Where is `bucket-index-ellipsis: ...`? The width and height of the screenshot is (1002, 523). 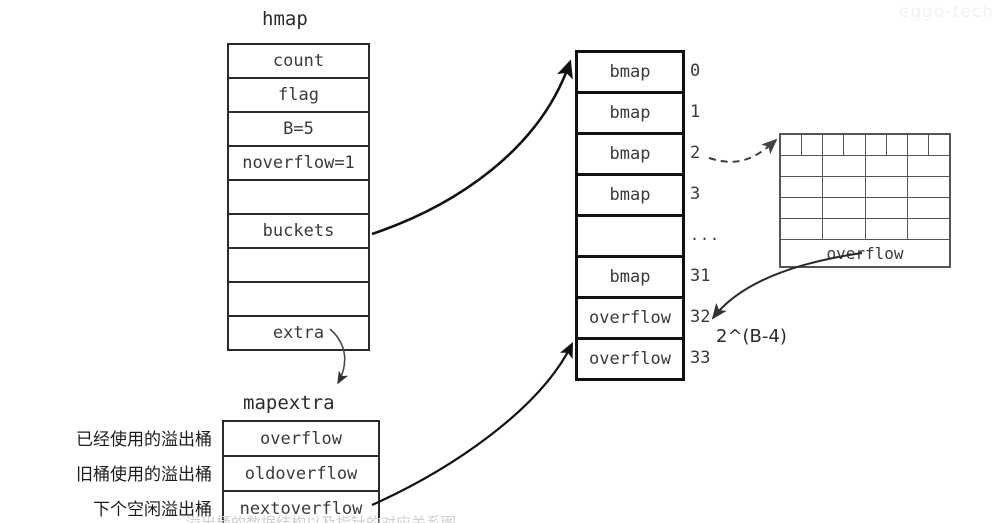
bucket-index-ellipsis: ... is located at coordinates (705, 234).